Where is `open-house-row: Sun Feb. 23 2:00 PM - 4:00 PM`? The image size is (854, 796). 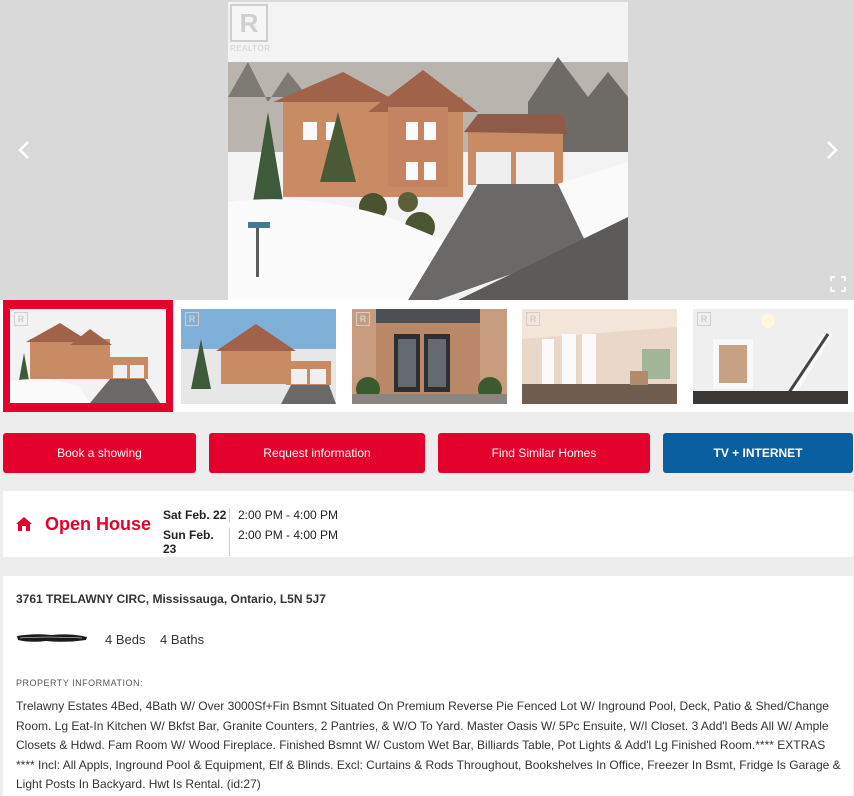
open-house-row: Sun Feb. 23 2:00 PM - 4:00 PM is located at coordinates (250, 542).